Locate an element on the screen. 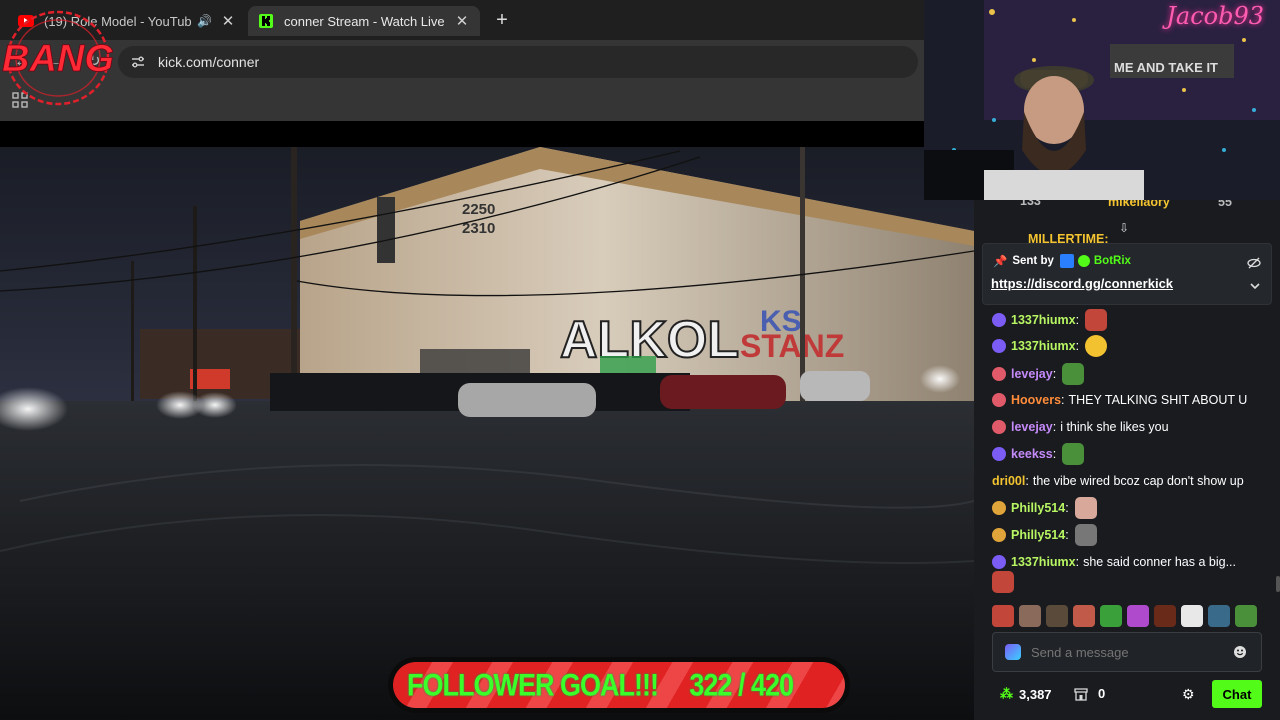 The width and height of the screenshot is (1280, 720). emoji-icon is located at coordinates (1240, 653).